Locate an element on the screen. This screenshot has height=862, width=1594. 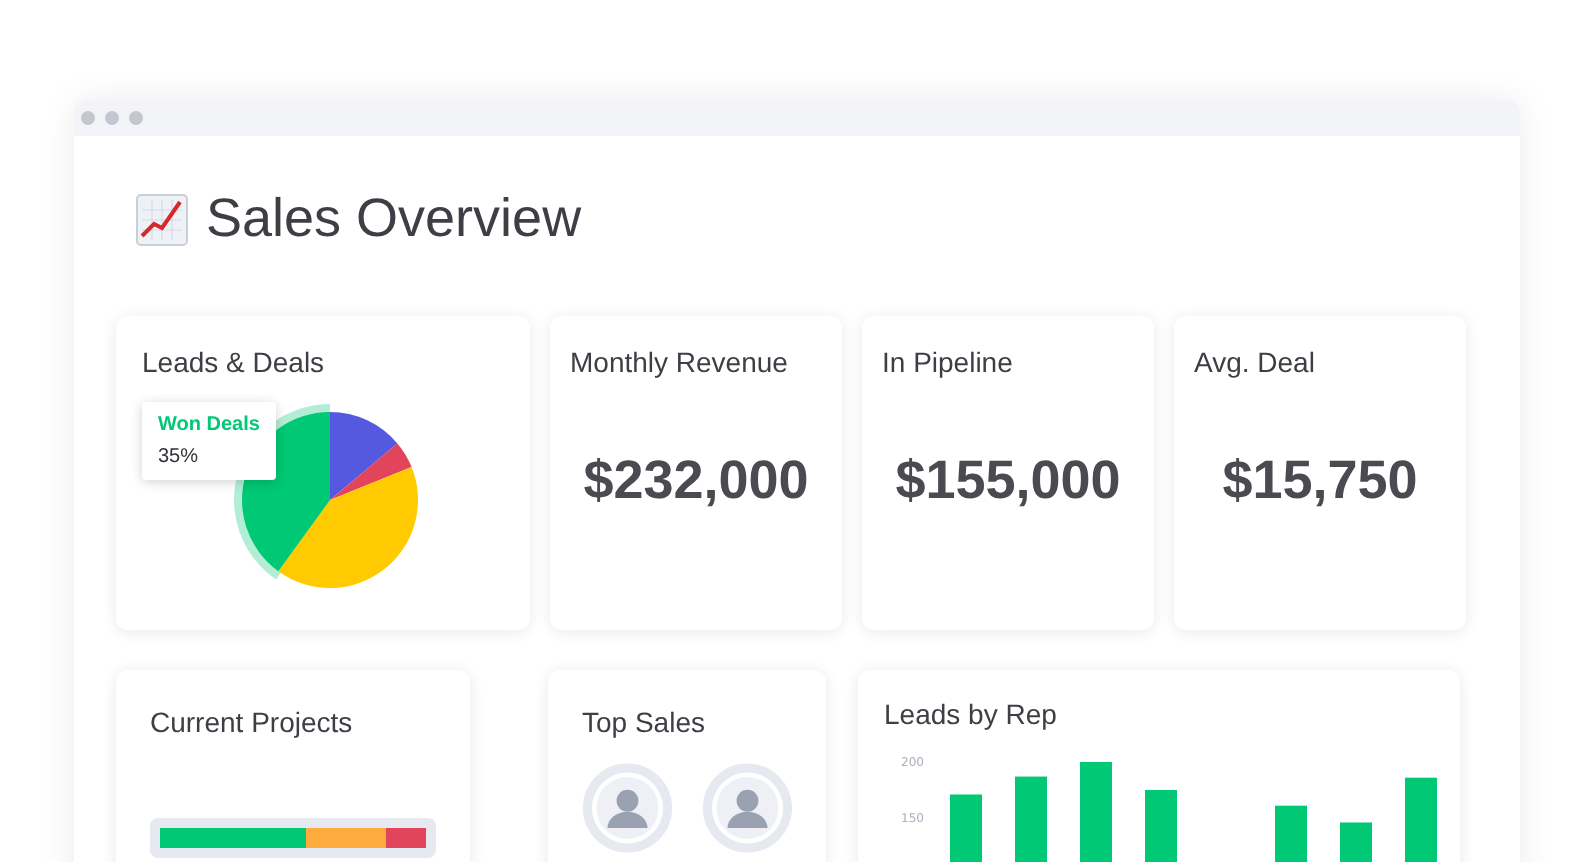
card-title: In Pipeline is located at coordinates (948, 362).